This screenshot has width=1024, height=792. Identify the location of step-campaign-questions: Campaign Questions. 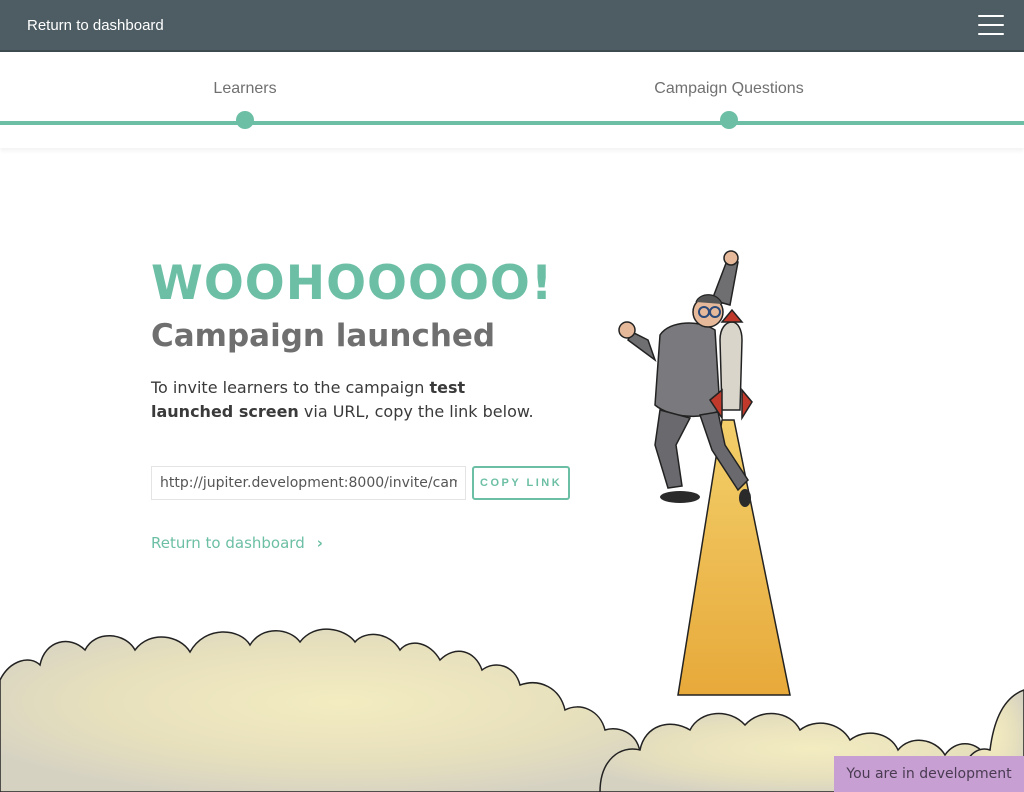
(728, 89).